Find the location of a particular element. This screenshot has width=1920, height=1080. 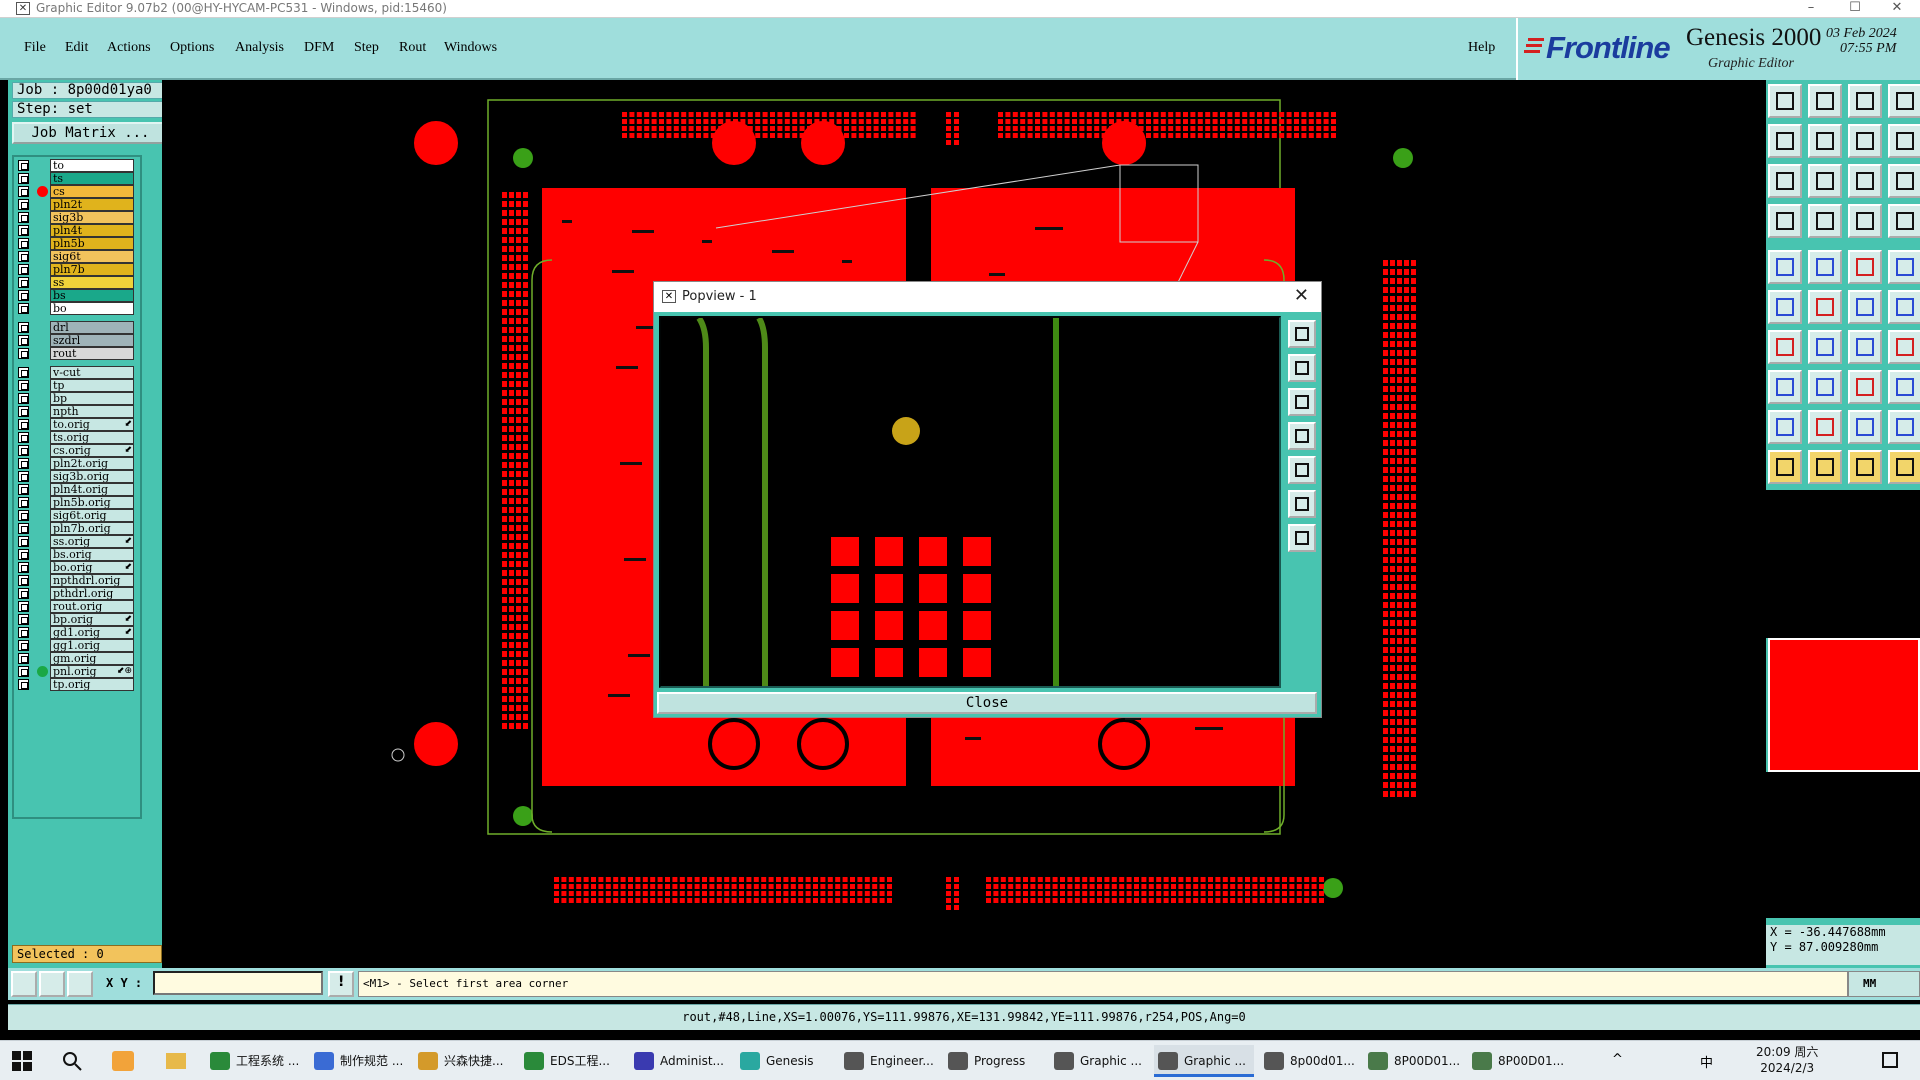

layer-name: to is located at coordinates (92, 165).